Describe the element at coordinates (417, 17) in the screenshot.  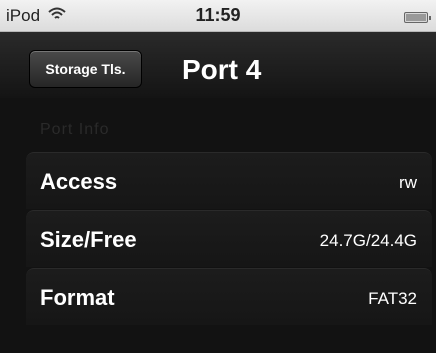
I see `battery-icon` at that location.